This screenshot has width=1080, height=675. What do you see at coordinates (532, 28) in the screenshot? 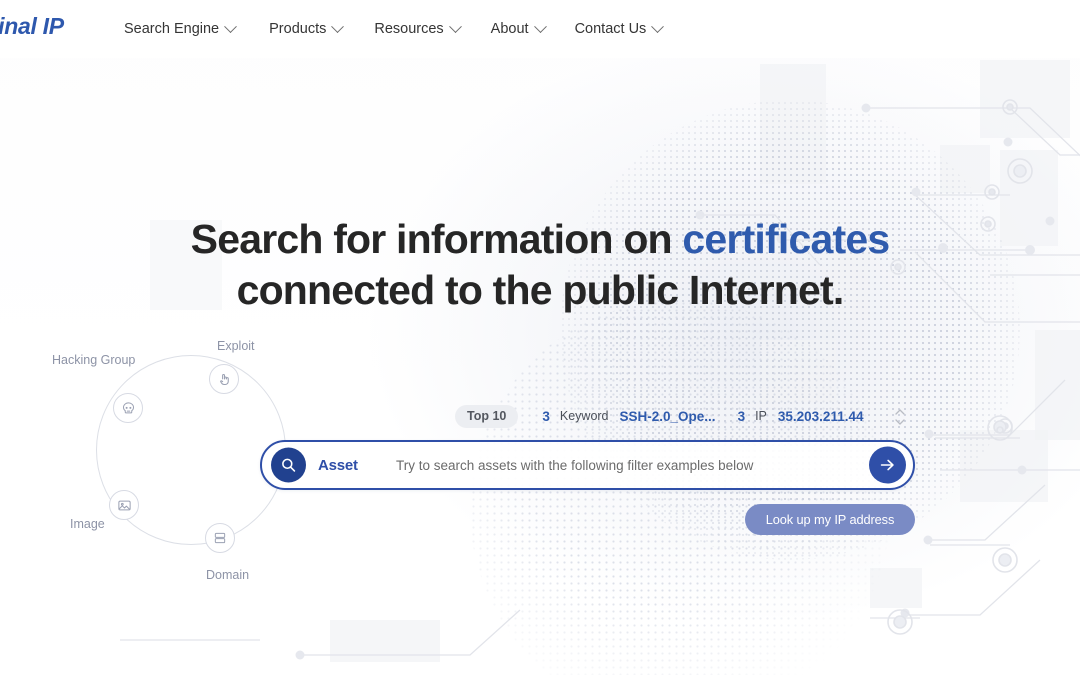
I see `nav-item-about: About` at bounding box center [532, 28].